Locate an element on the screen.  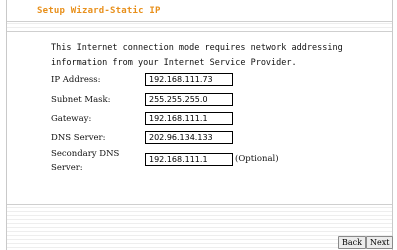
title-bar: Setup Wizard-Static IP is located at coordinates (199, 11).